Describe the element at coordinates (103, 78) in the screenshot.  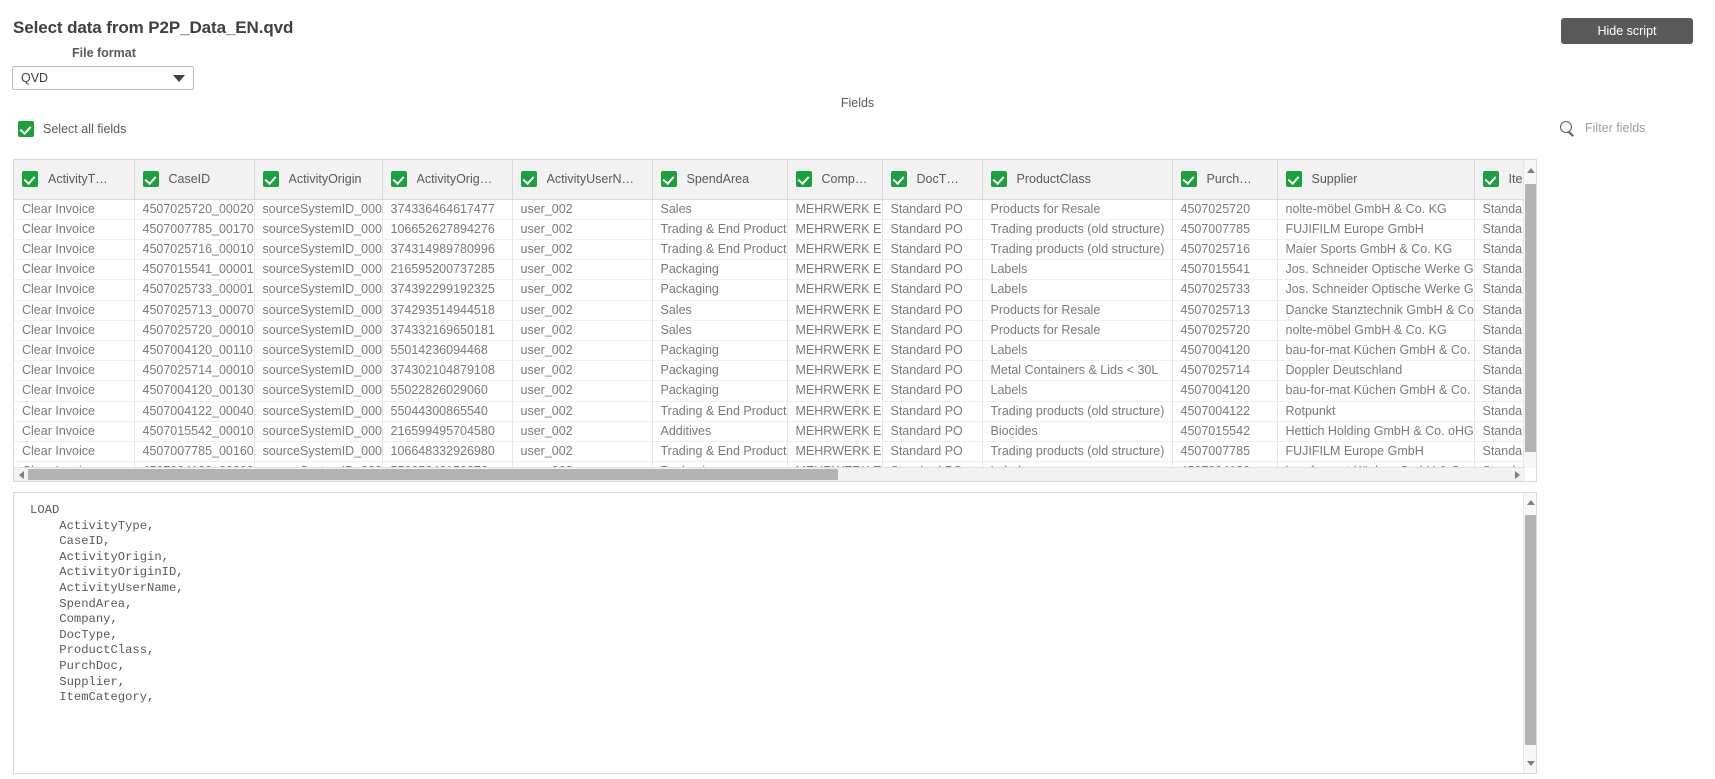
I see `file-format-select: QVD` at that location.